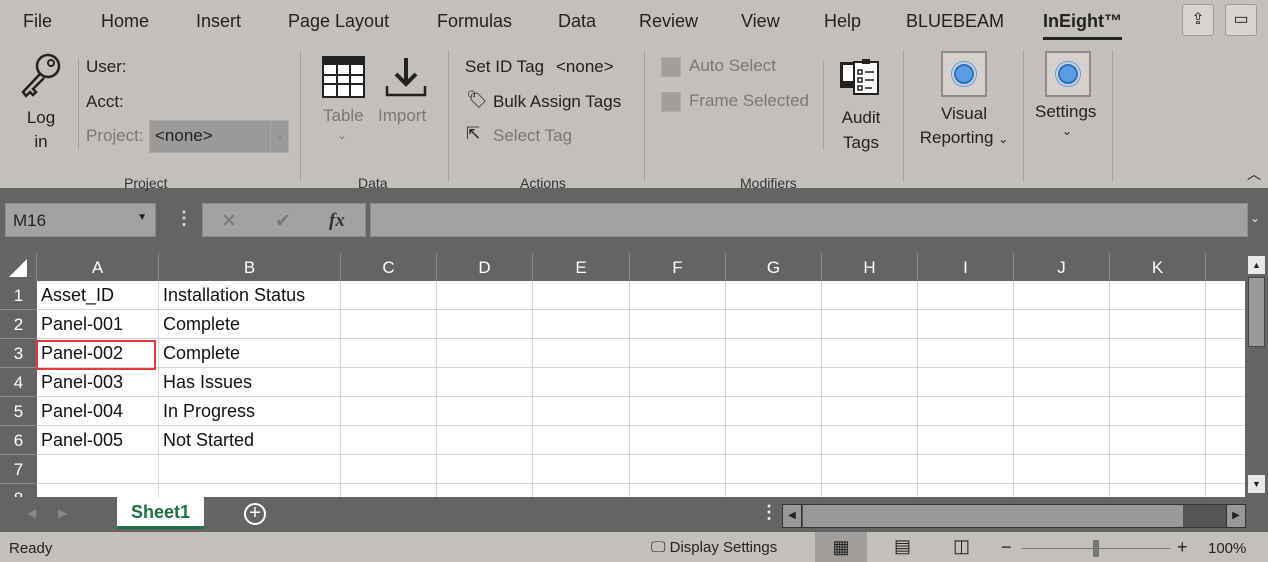 Image resolution: width=1268 pixels, height=562 pixels. Describe the element at coordinates (557, 102) in the screenshot. I see `bulk-assign-tags-button: Bulk Assign Tags` at that location.